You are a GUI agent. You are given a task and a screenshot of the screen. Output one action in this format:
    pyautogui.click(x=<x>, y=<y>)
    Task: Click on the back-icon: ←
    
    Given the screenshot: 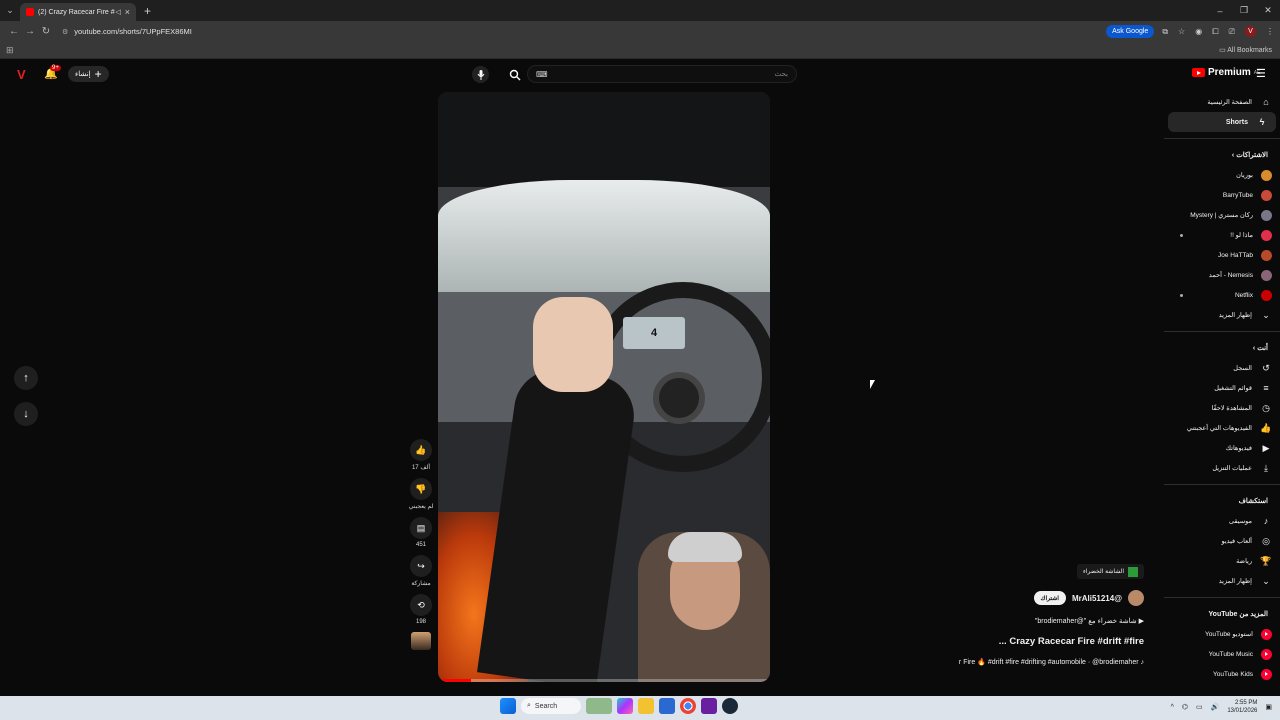 What is the action you would take?
    pyautogui.click(x=14, y=31)
    